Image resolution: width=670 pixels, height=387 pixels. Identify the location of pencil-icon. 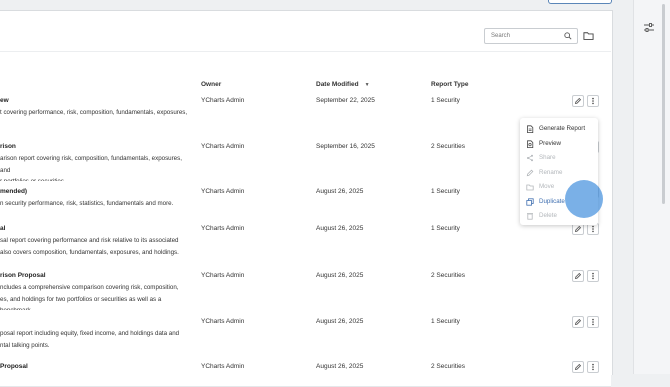
(530, 172).